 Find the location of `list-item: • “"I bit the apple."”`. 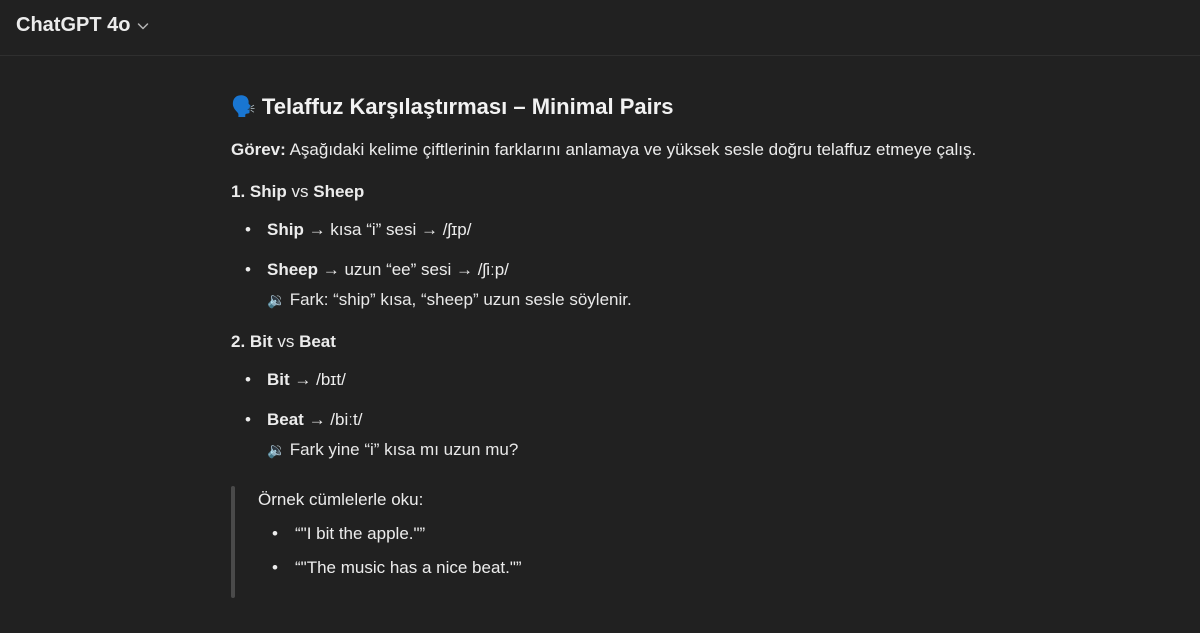

list-item: • “"I bit the apple."” is located at coordinates (644, 534).